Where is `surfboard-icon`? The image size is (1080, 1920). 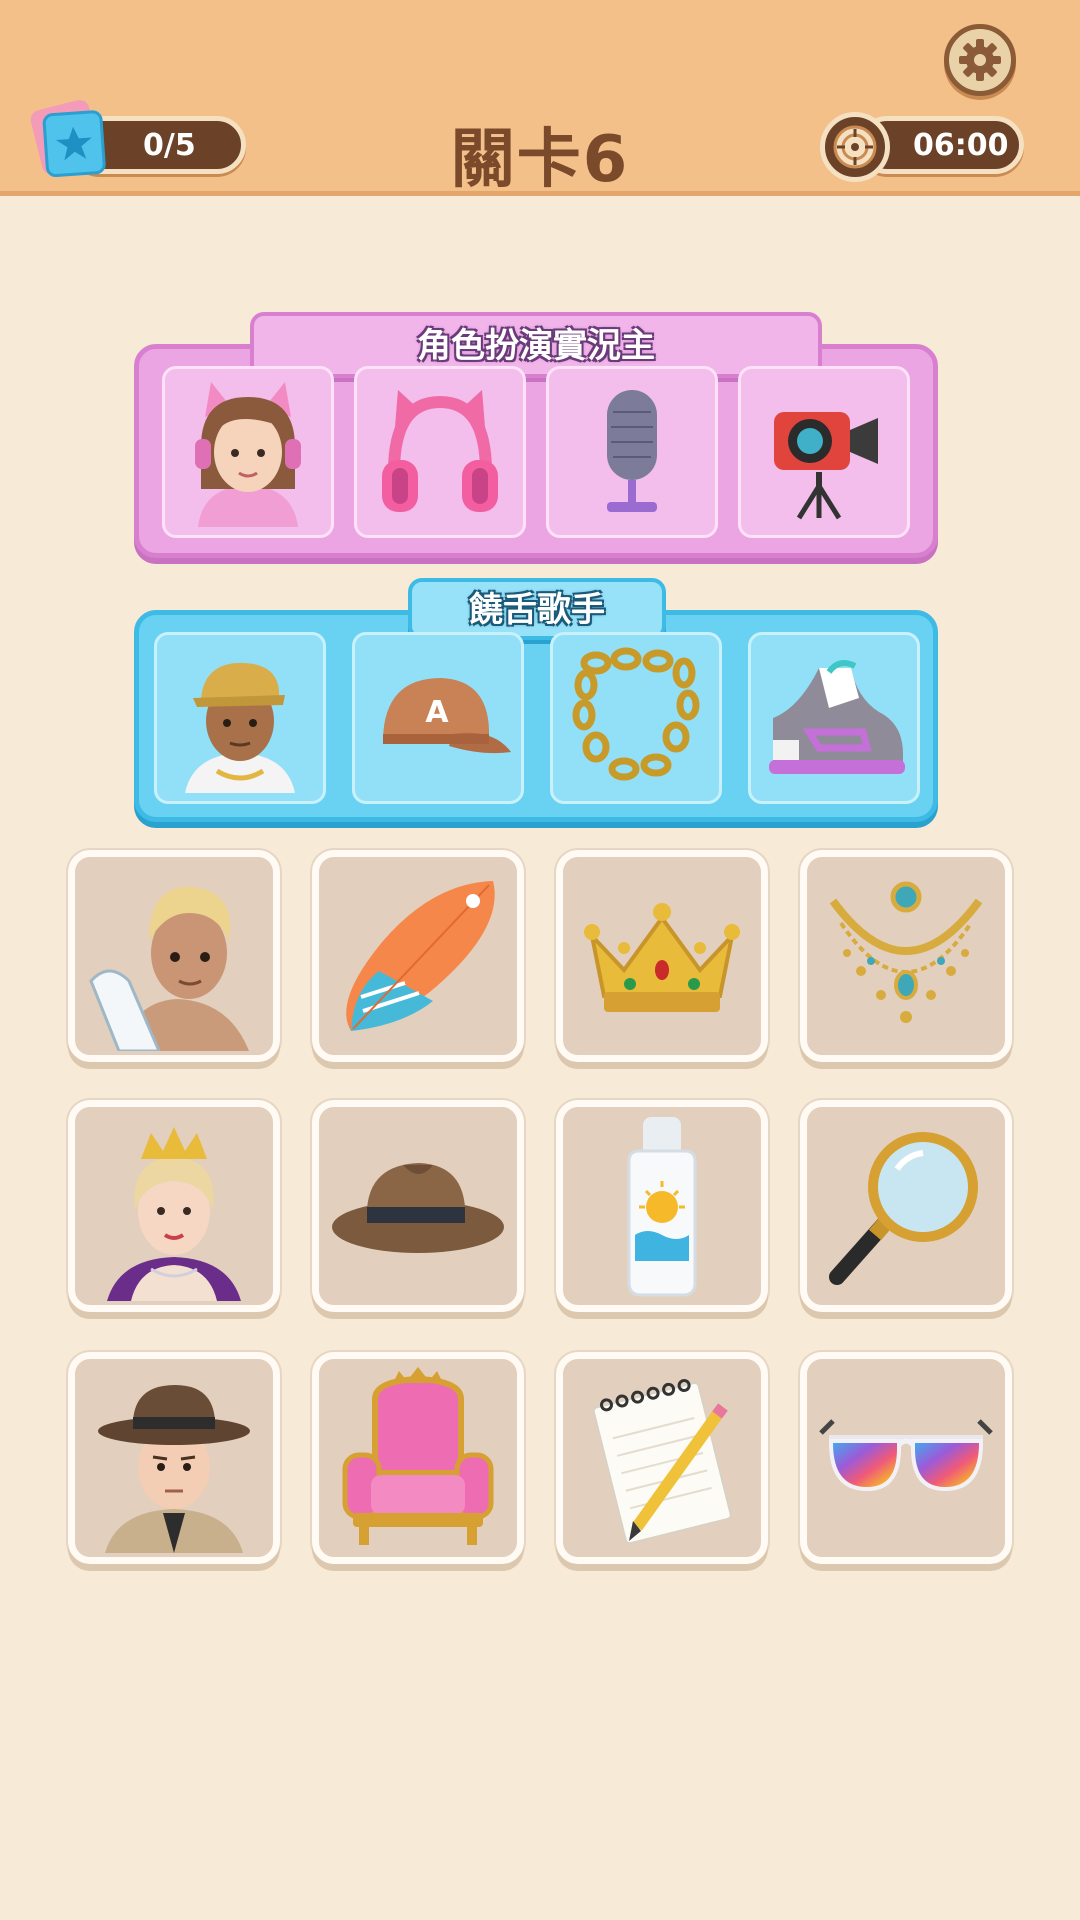
surfboard-icon is located at coordinates (420, 956).